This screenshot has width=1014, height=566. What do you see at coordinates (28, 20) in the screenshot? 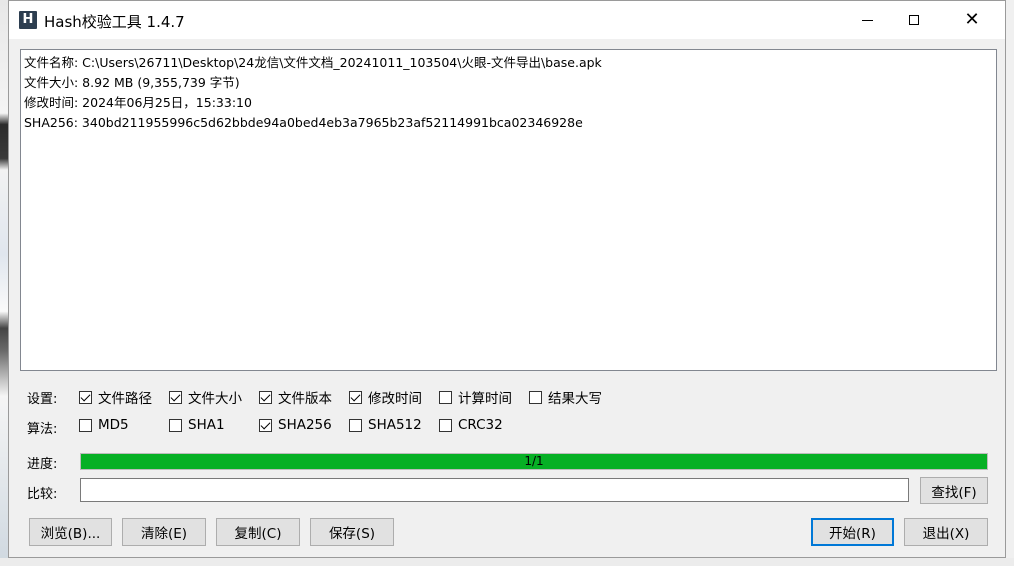
I see `app-icon: H` at bounding box center [28, 20].